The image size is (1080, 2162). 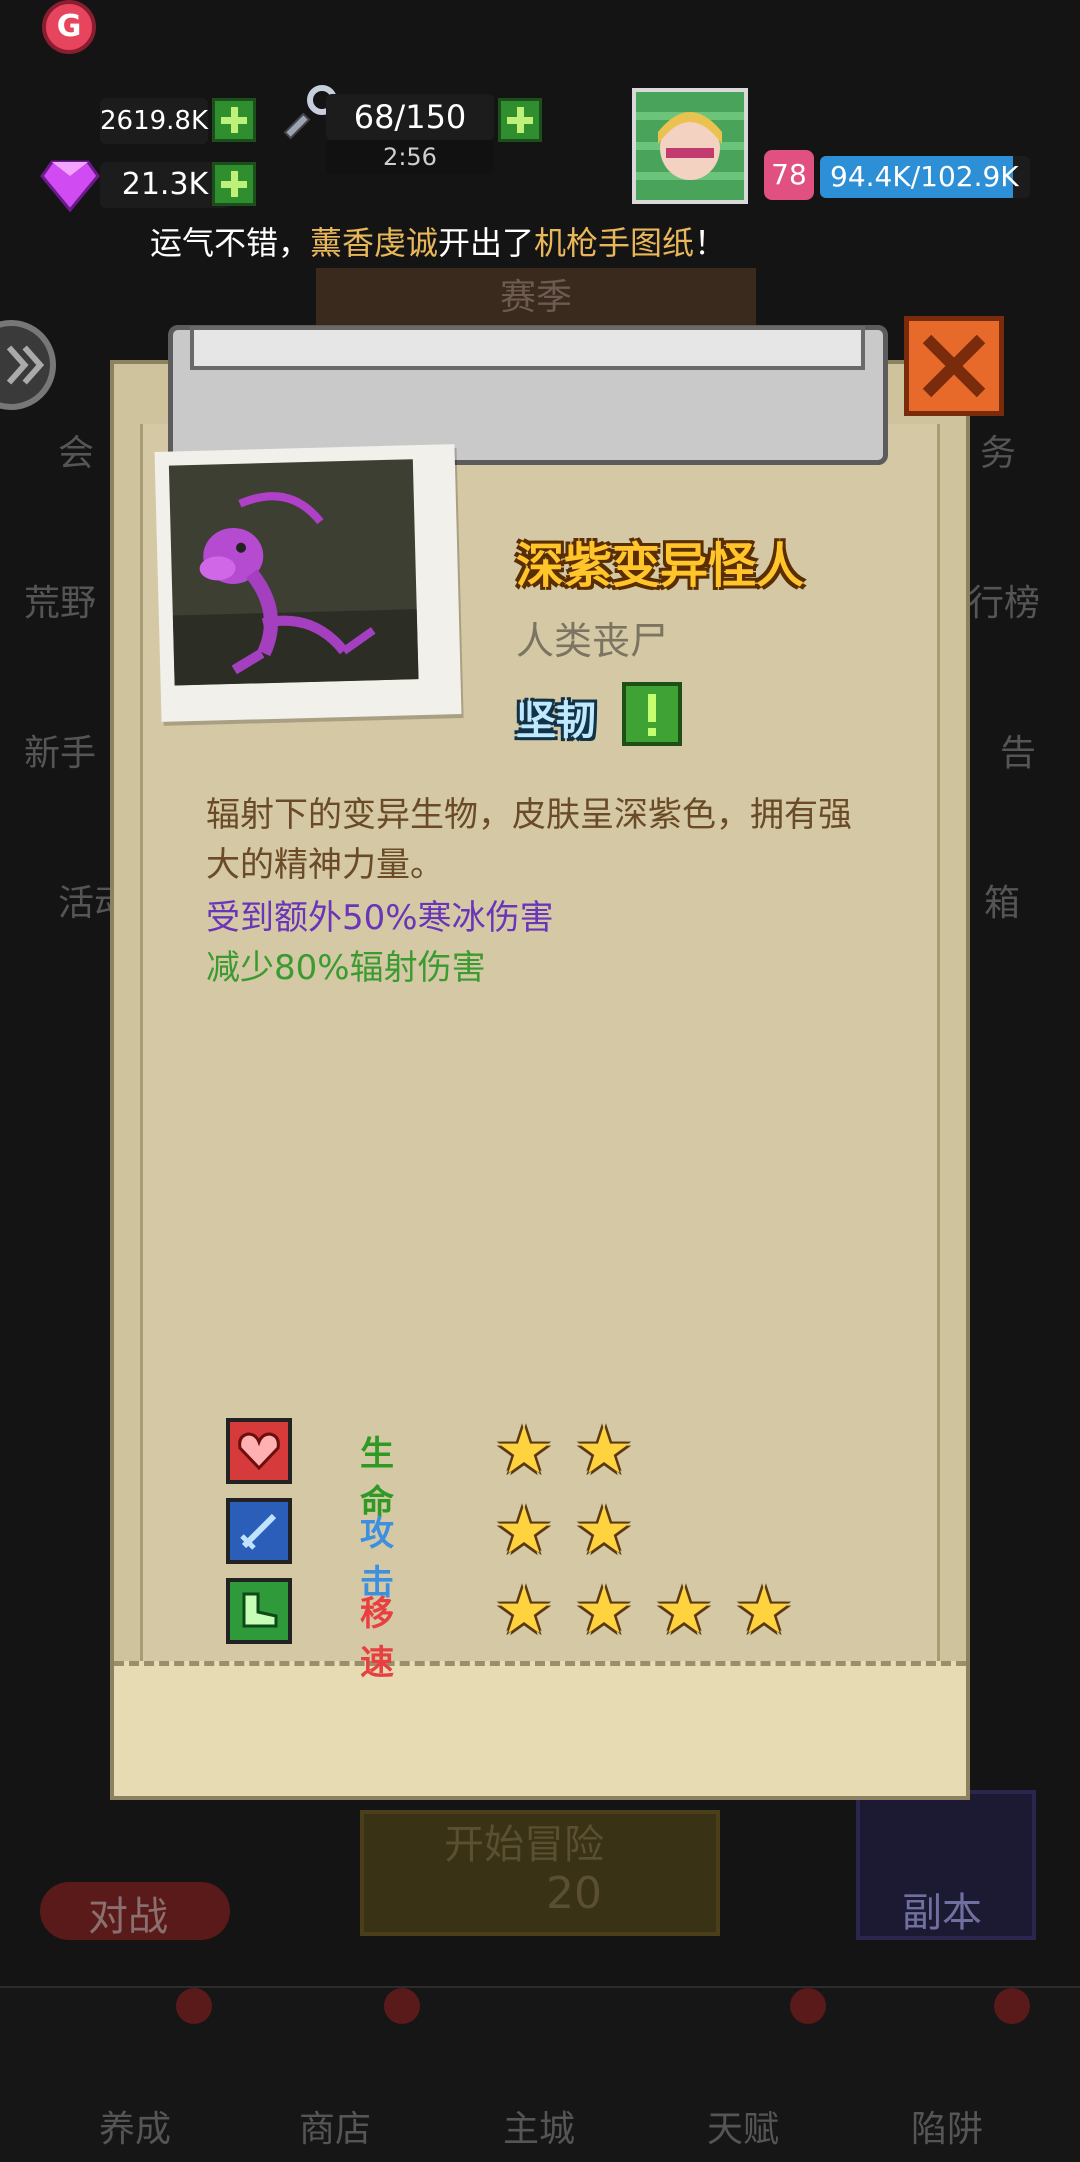 I want to click on stat-stars-speed: ★ ★ ★ ★, so click(x=644, y=1611).